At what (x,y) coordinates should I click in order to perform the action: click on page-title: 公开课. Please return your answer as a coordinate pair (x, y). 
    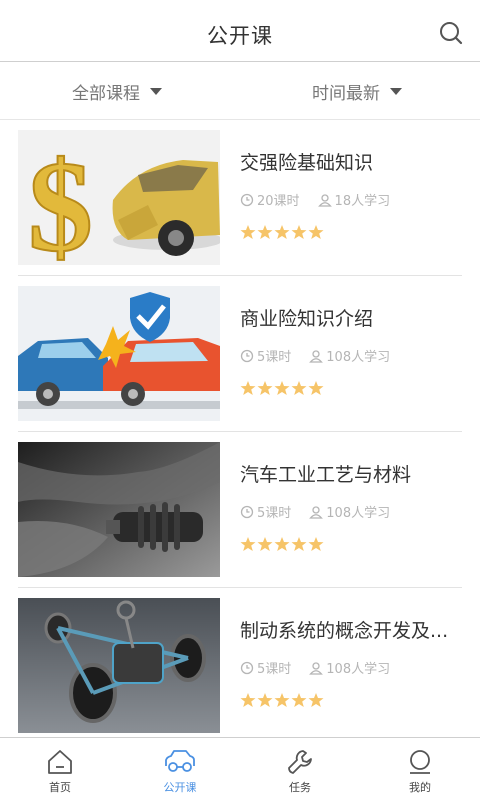
    Looking at the image, I should click on (240, 36).